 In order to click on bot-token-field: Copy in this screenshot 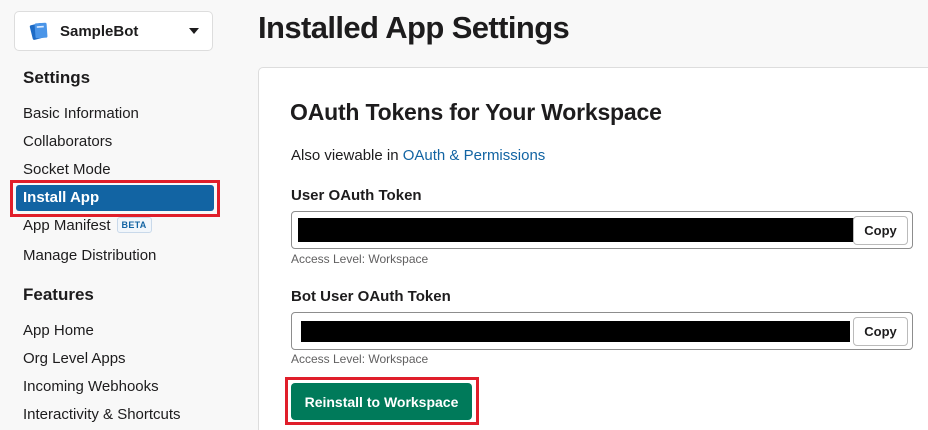, I will do `click(602, 331)`.